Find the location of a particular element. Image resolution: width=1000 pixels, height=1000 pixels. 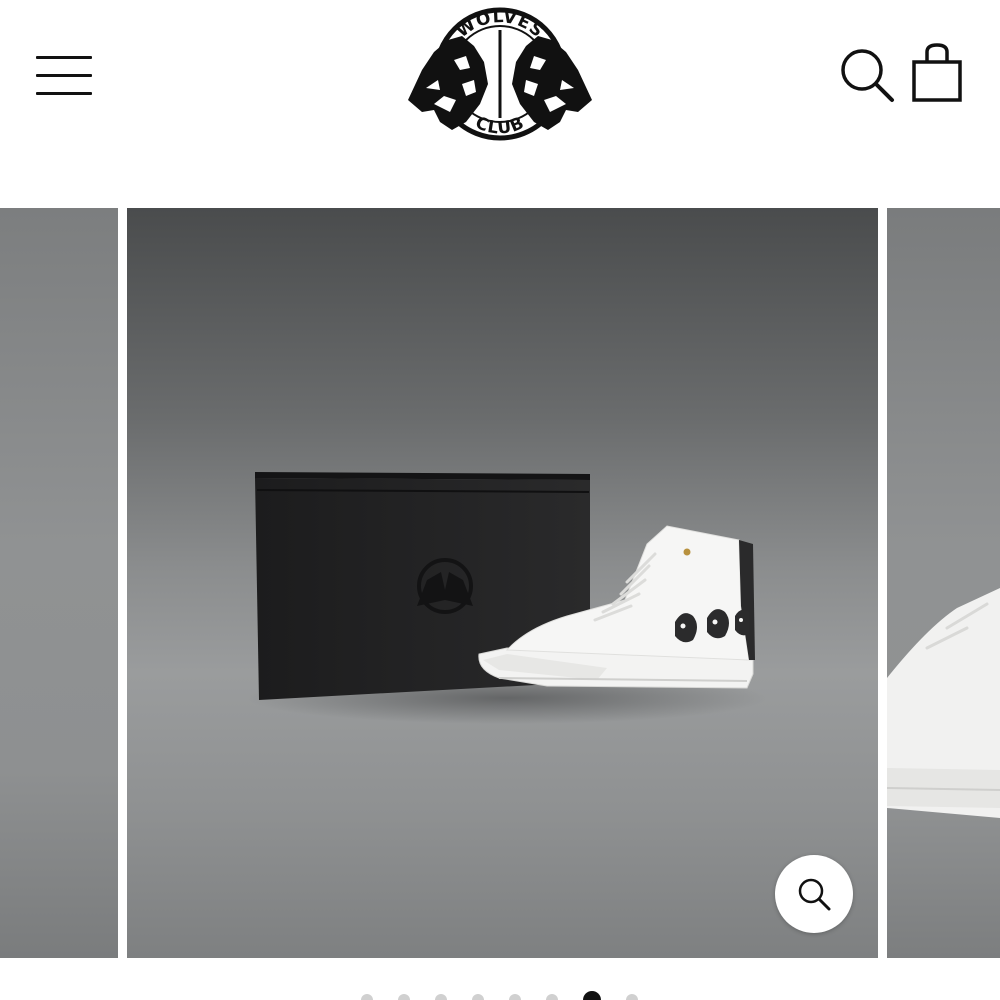

logo-emblem: WOLVES CLUB is located at coordinates (500, 74).